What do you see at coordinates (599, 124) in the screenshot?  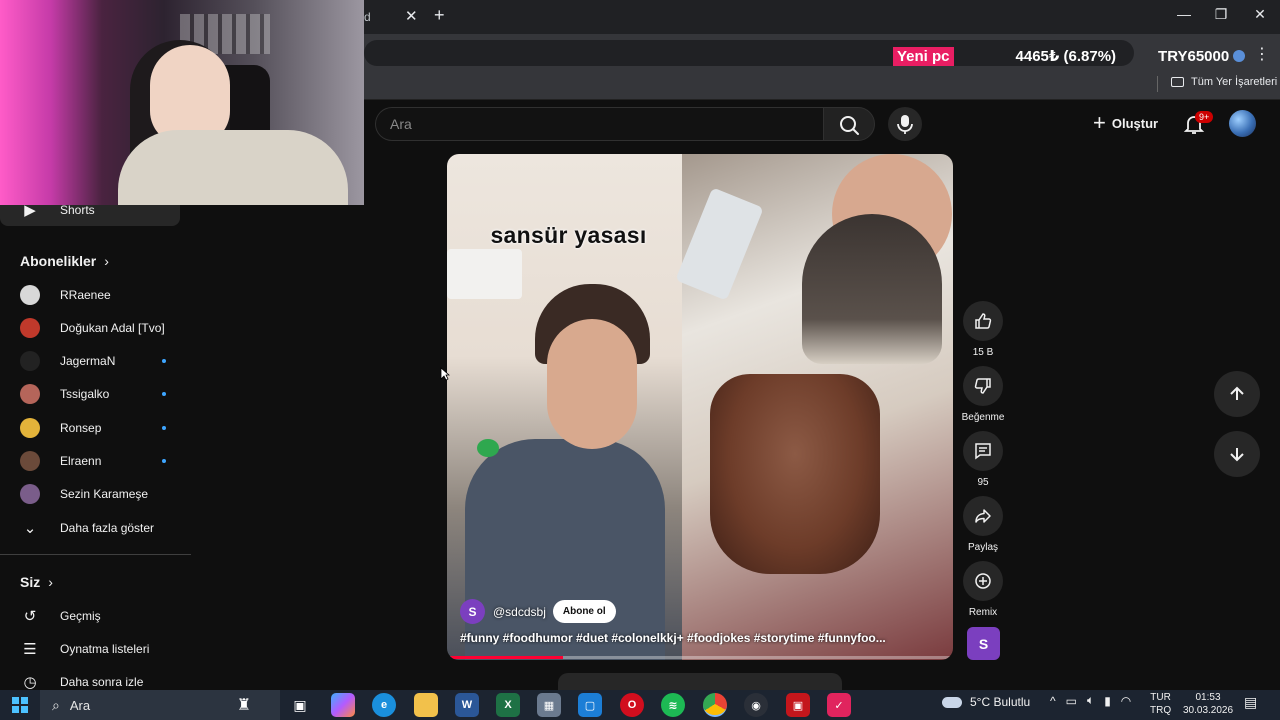 I see `search-input: Ara` at bounding box center [599, 124].